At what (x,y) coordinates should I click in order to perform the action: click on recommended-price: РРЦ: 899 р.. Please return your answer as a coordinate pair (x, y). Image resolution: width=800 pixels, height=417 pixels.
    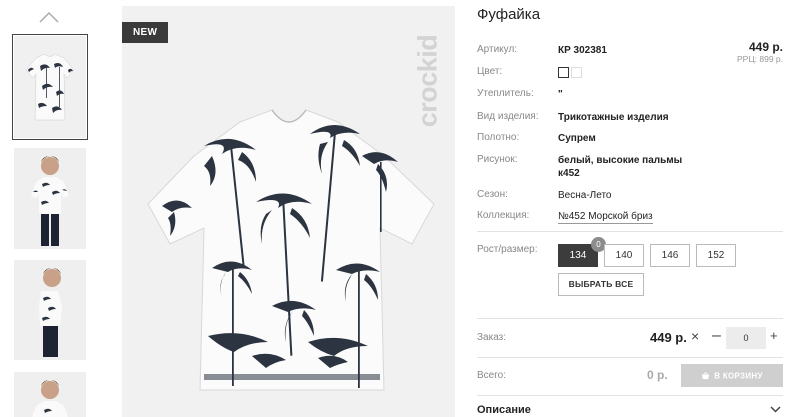
    Looking at the image, I should click on (760, 59).